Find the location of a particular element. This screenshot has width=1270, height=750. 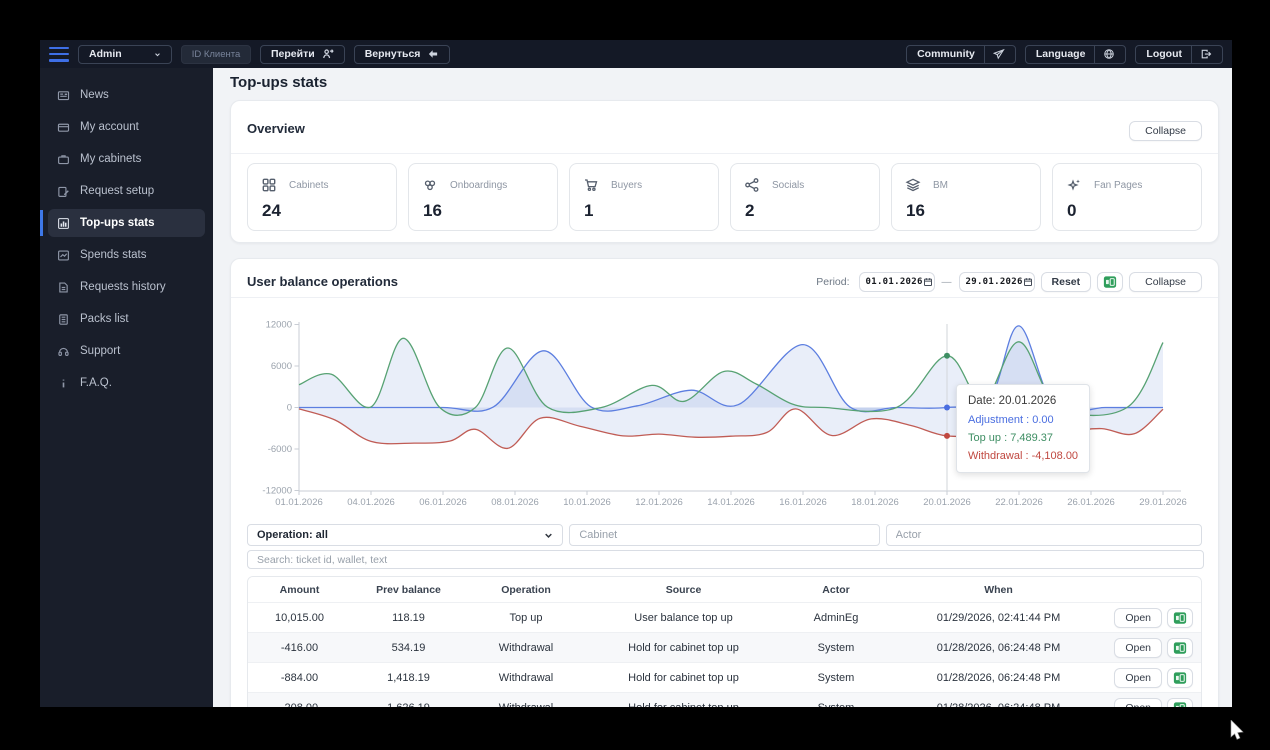

sidebar-item-label: Support is located at coordinates (100, 351).